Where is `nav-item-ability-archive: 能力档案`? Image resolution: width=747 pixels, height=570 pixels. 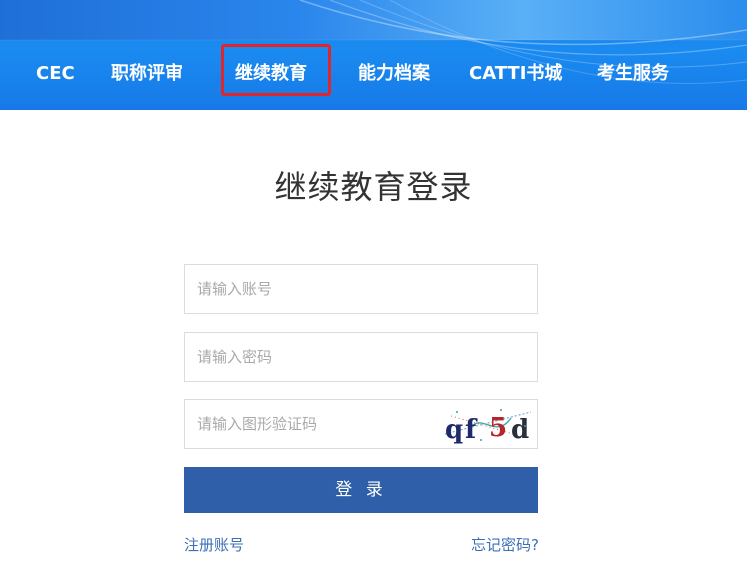
nav-item-ability-archive: 能力档案 is located at coordinates (394, 75).